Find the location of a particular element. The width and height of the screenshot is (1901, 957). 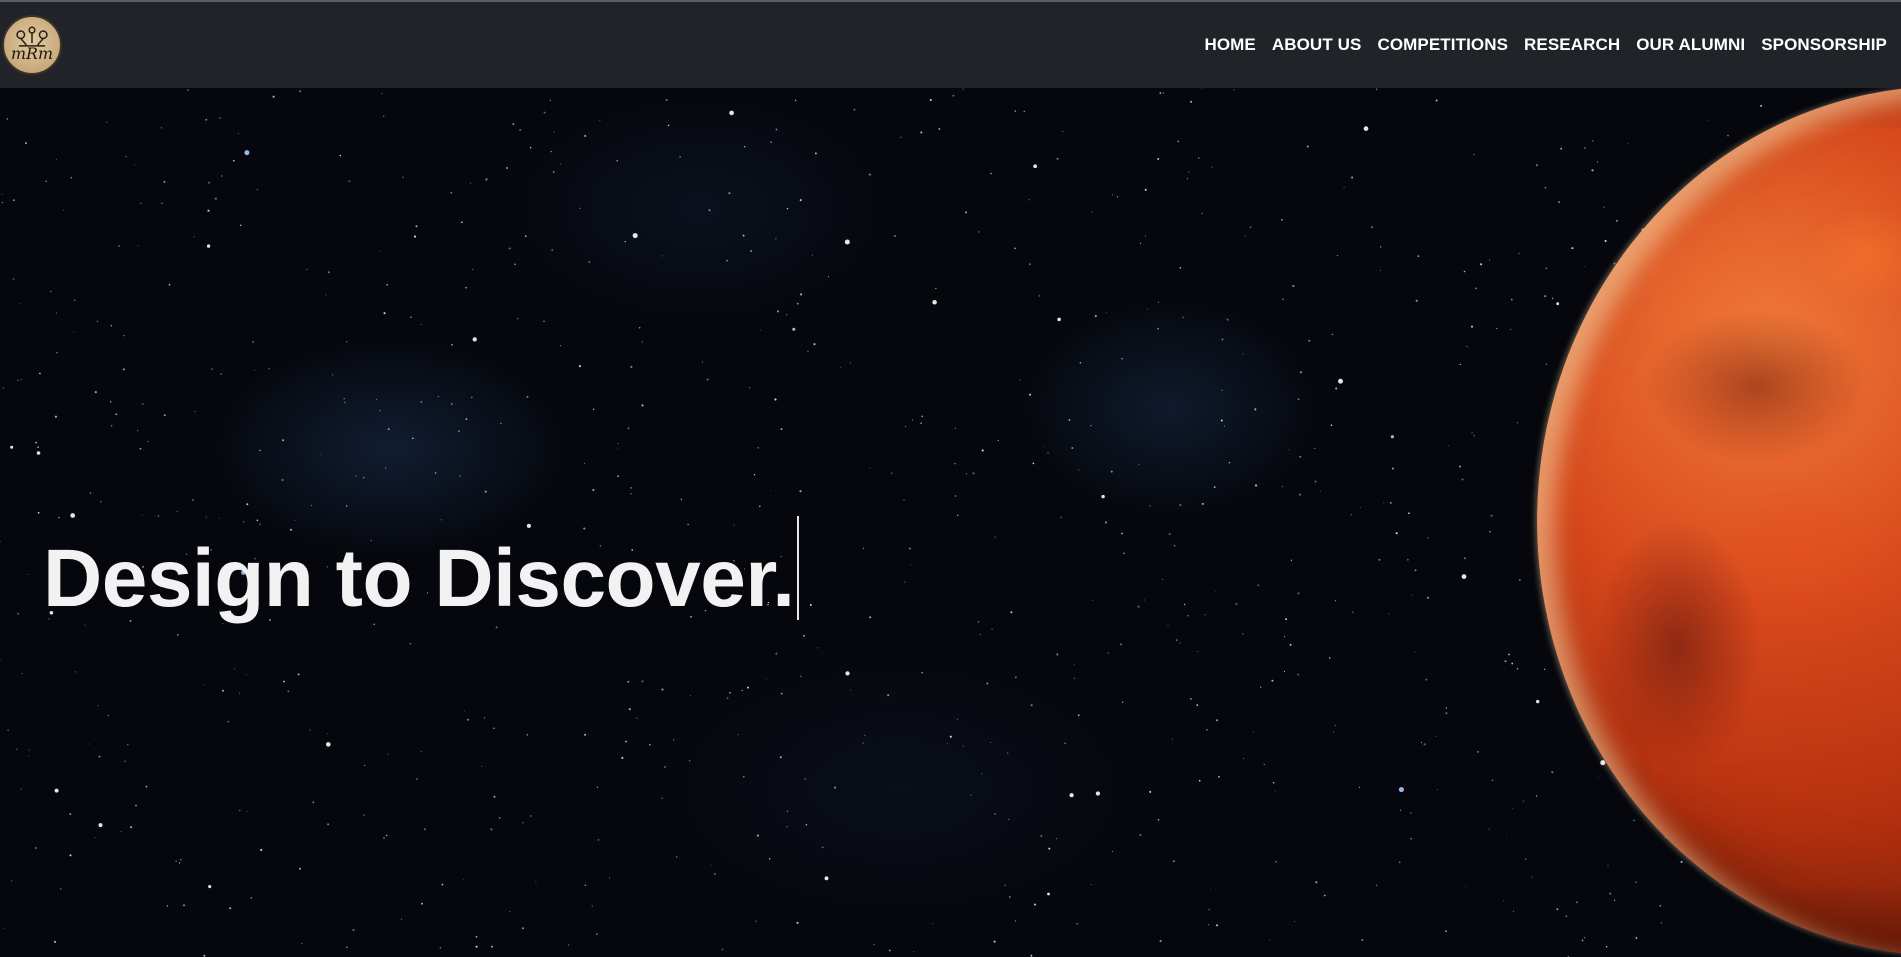

nav-our-alumni: OUR ALUMNI is located at coordinates (1690, 45).